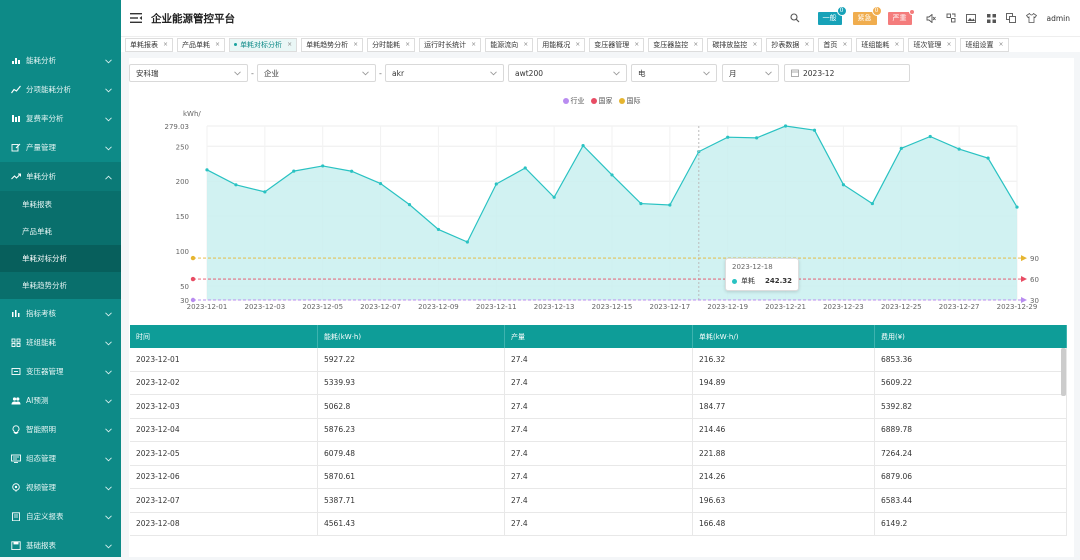 Image resolution: width=1080 pixels, height=560 pixels. I want to click on tab-item: 运行时长统计 ×, so click(450, 44).